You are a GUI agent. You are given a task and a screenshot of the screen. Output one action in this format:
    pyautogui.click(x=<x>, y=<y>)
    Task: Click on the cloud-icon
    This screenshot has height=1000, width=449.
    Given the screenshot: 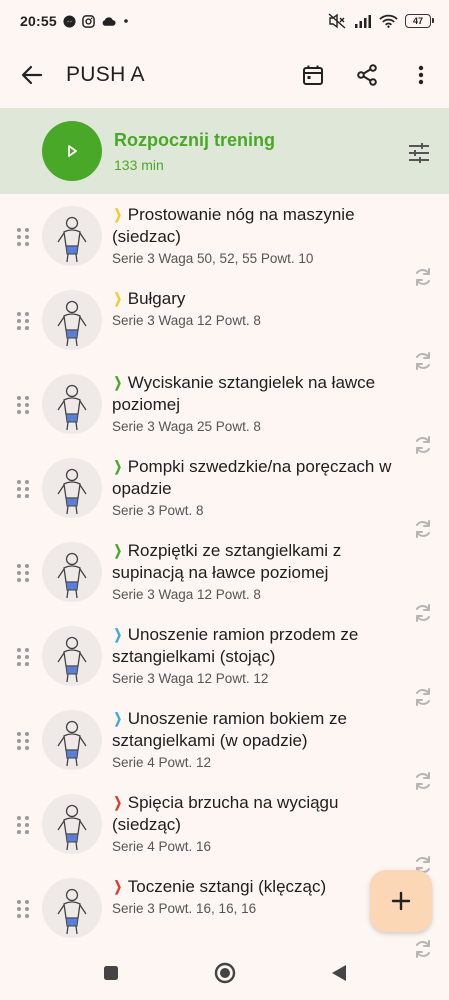 What is the action you would take?
    pyautogui.click(x=108, y=21)
    